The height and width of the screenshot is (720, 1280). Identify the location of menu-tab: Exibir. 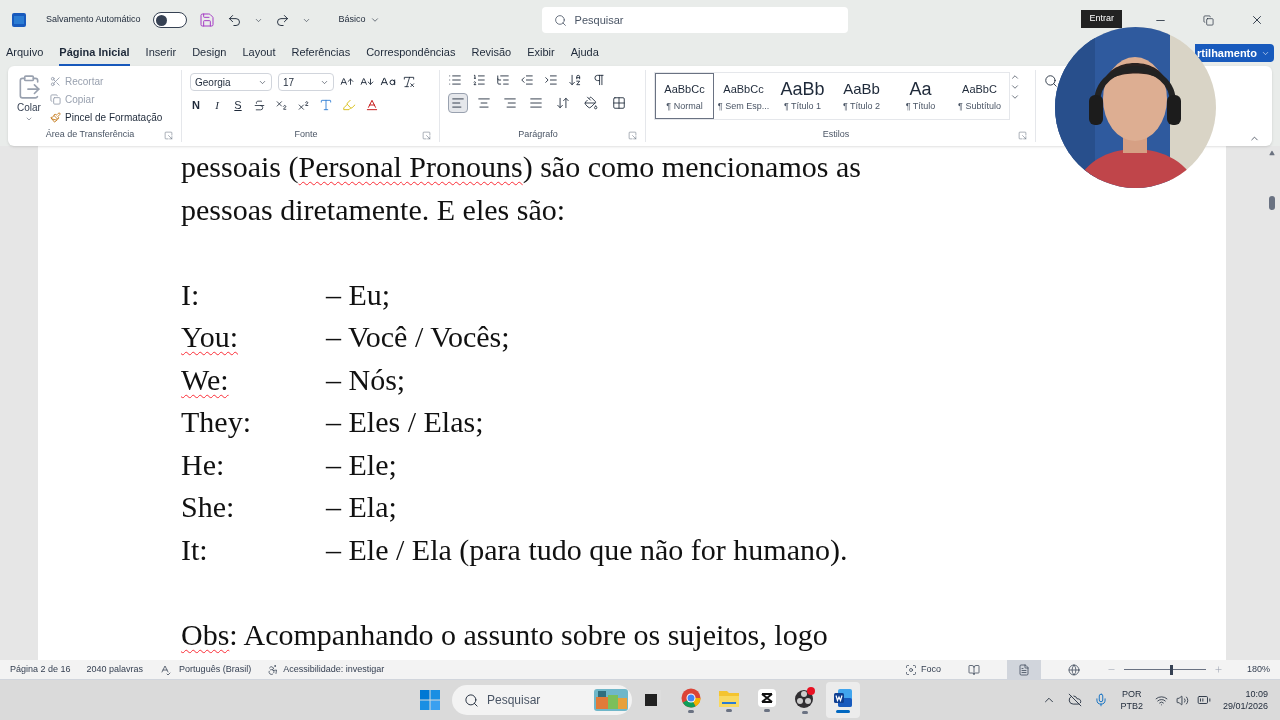
(541, 53).